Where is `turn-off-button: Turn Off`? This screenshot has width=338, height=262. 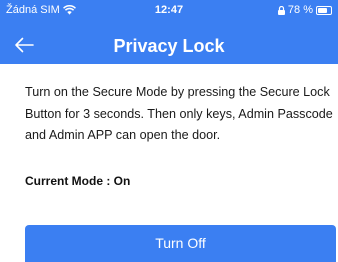
turn-off-button: Turn Off is located at coordinates (180, 243).